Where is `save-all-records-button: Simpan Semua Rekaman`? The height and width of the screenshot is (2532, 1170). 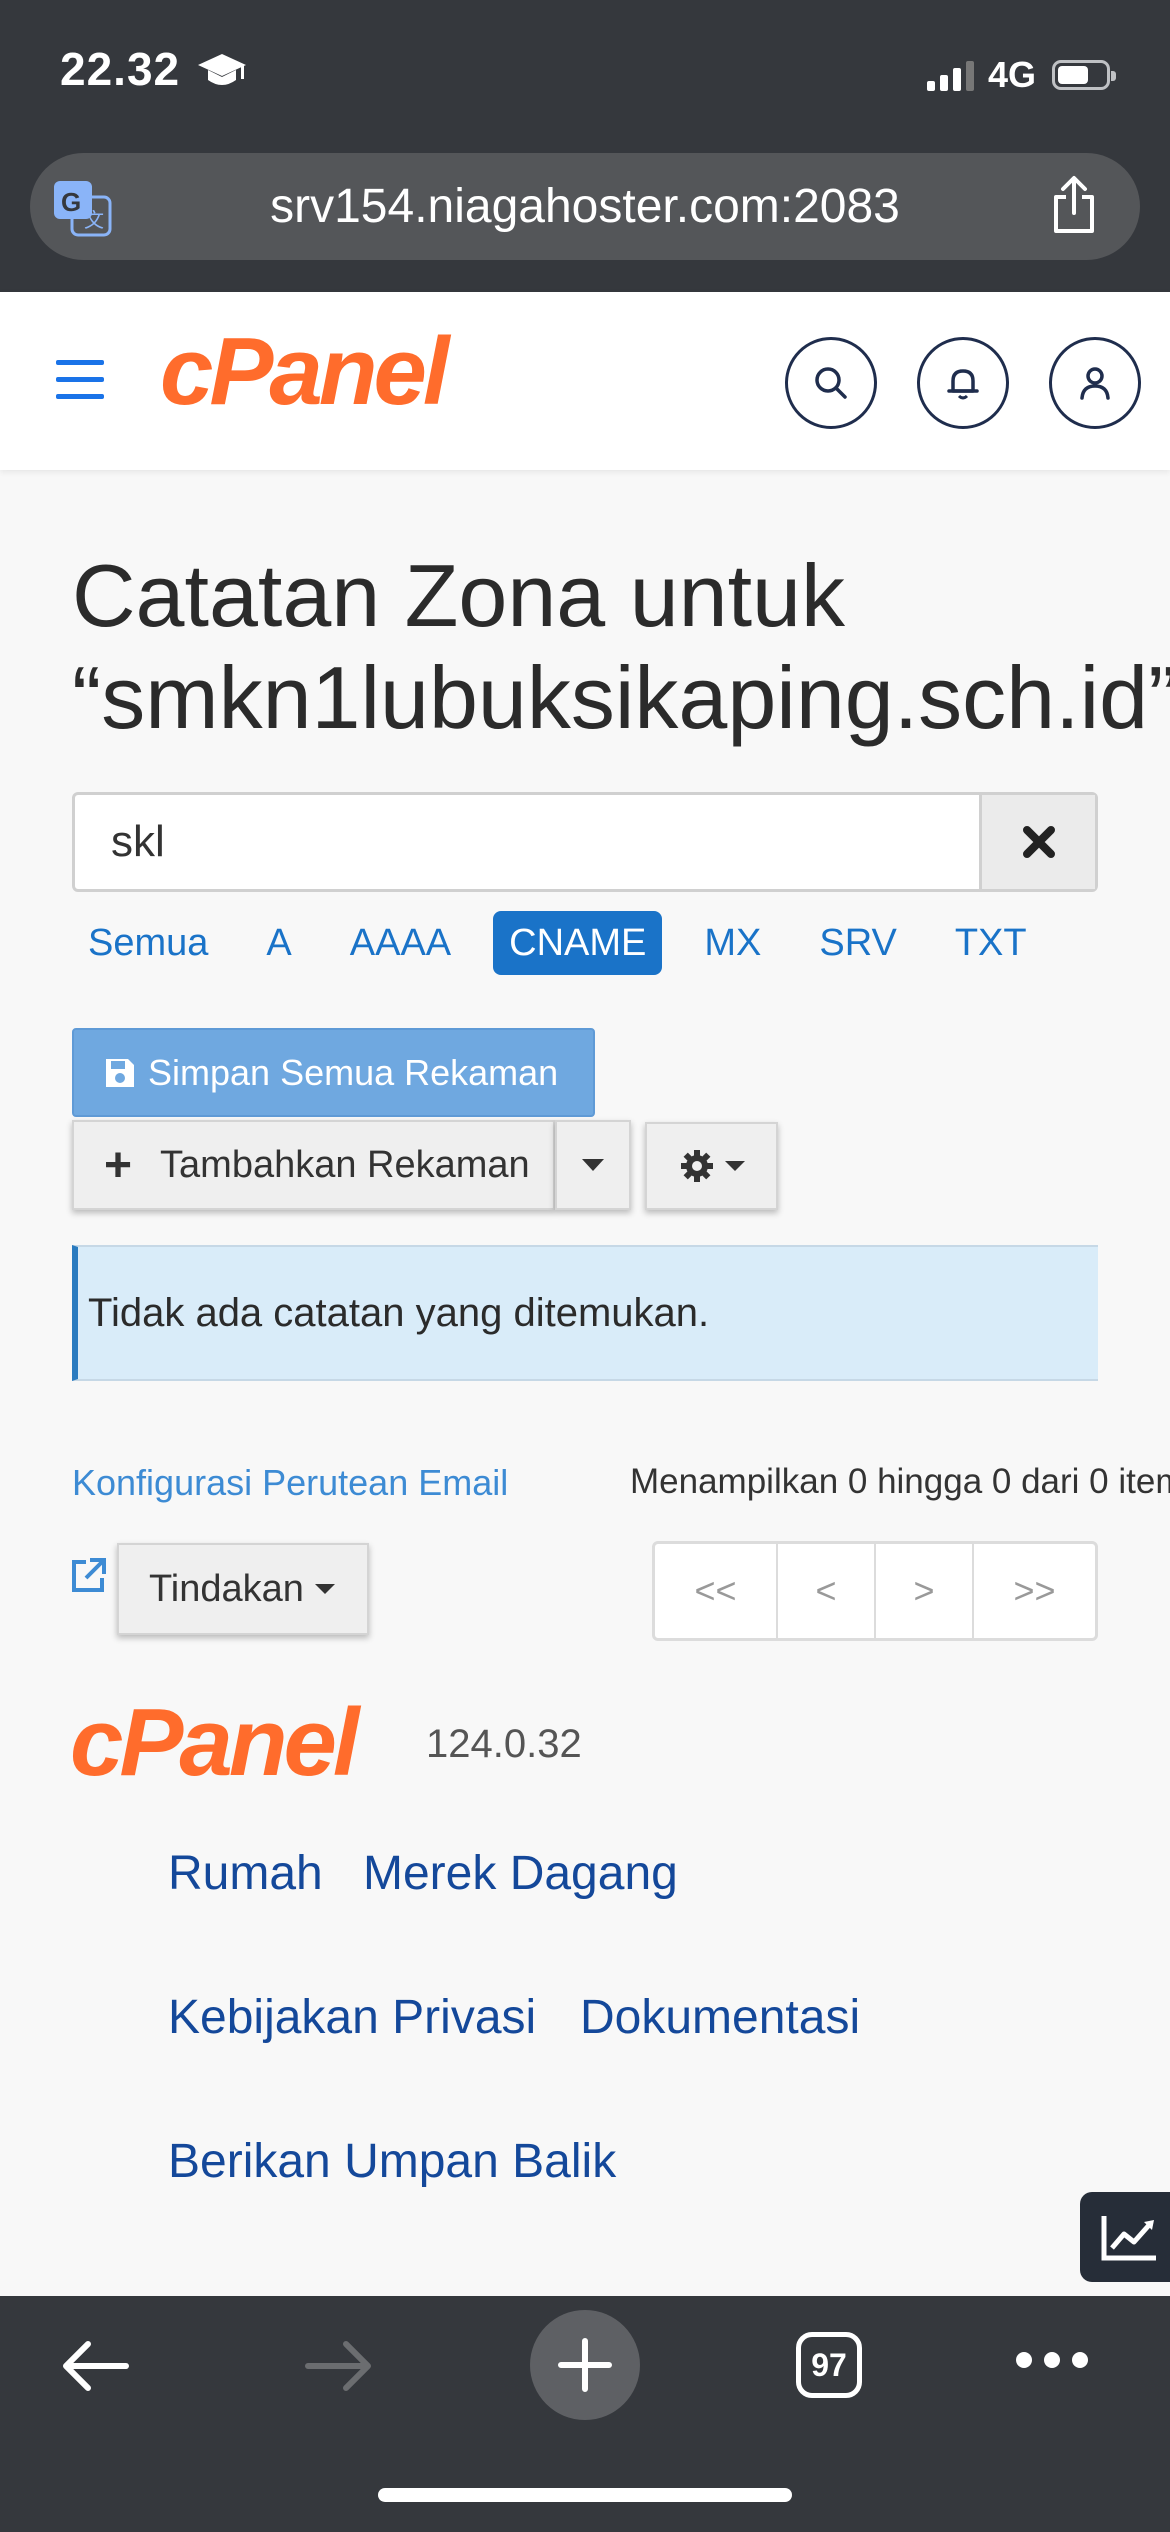
save-all-records-button: Simpan Semua Rekaman is located at coordinates (333, 1072).